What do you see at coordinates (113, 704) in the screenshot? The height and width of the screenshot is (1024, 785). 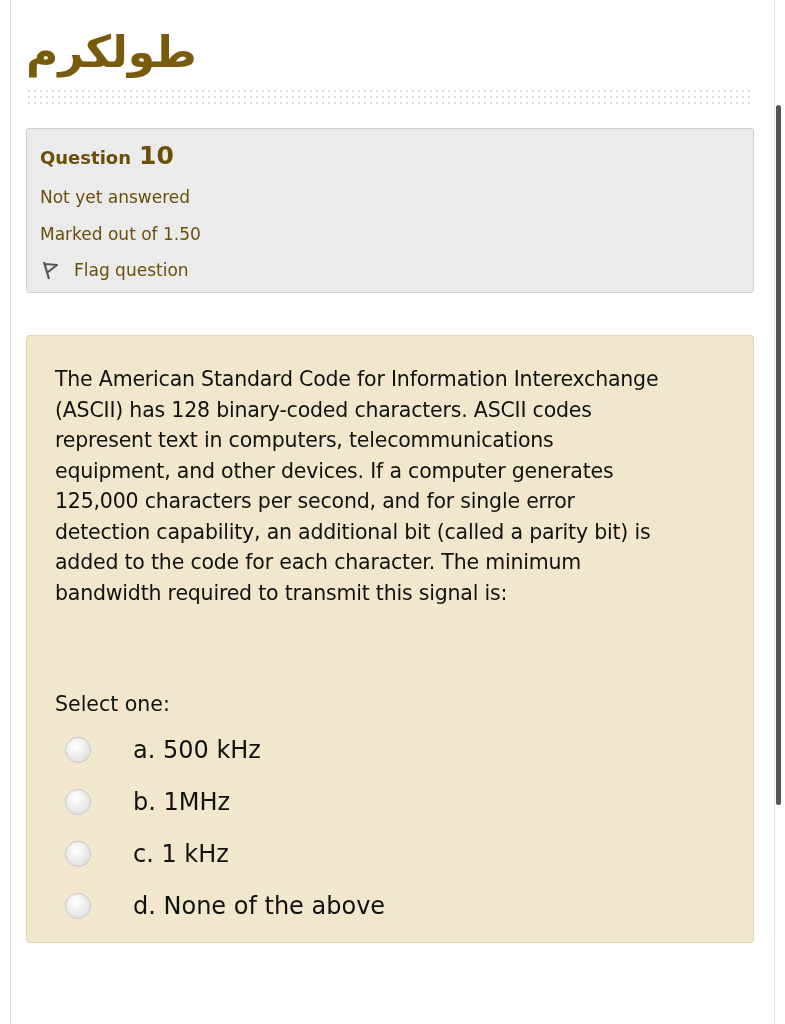 I see `select-prompt: Select one:` at bounding box center [113, 704].